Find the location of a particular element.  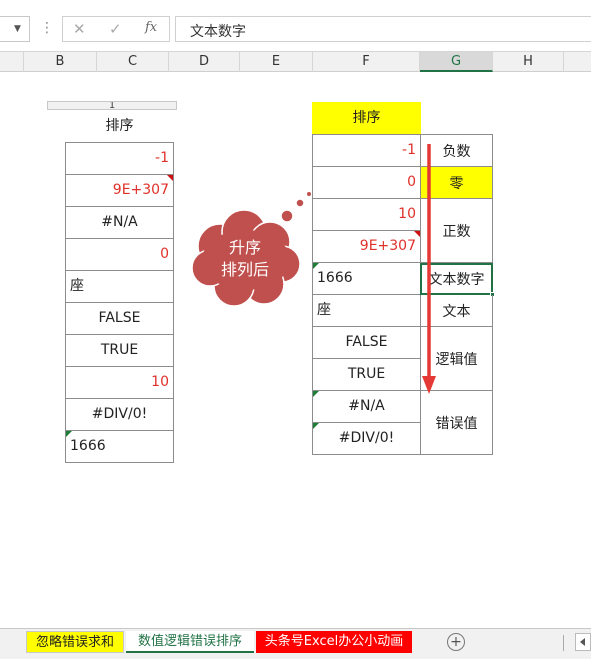

right-cell: #N/A is located at coordinates (366, 407).